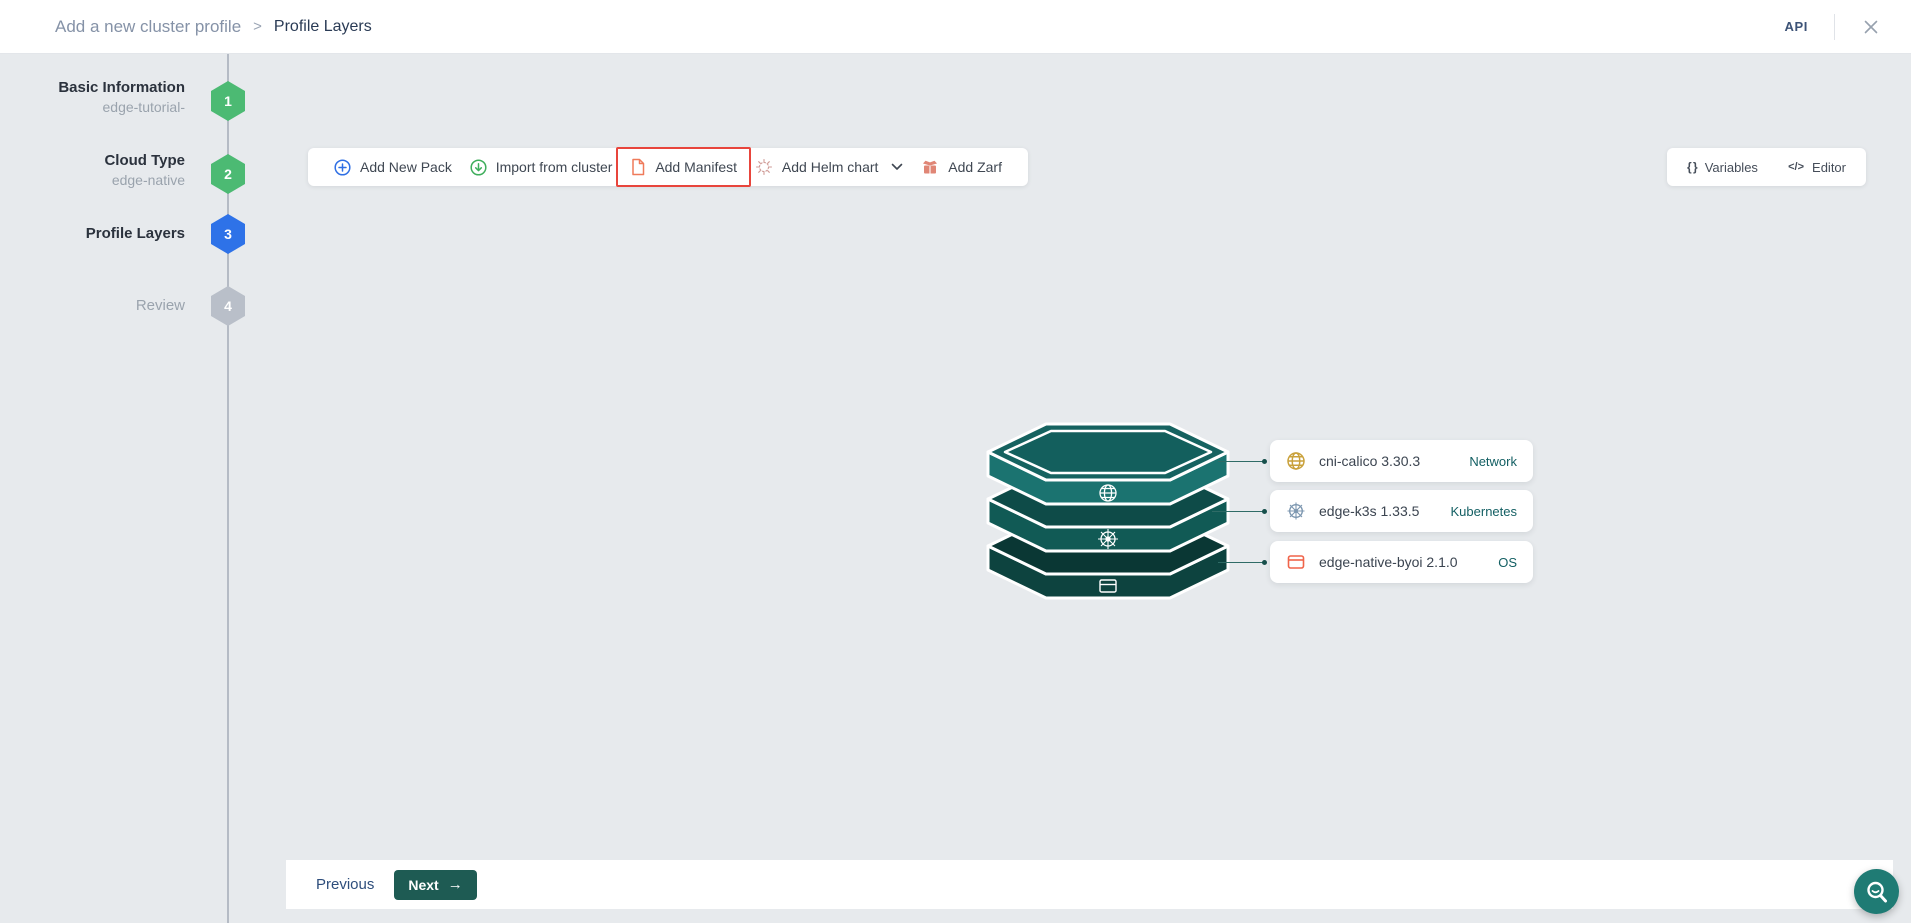 The image size is (1911, 923). Describe the element at coordinates (1388, 562) in the screenshot. I see `pack-name: edge-native-byoi 2.1.0` at that location.